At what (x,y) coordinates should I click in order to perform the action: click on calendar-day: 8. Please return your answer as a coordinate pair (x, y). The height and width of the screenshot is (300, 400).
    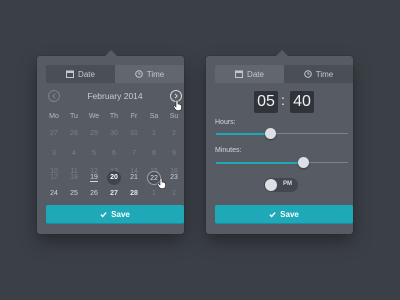
    Looking at the image, I should click on (154, 154).